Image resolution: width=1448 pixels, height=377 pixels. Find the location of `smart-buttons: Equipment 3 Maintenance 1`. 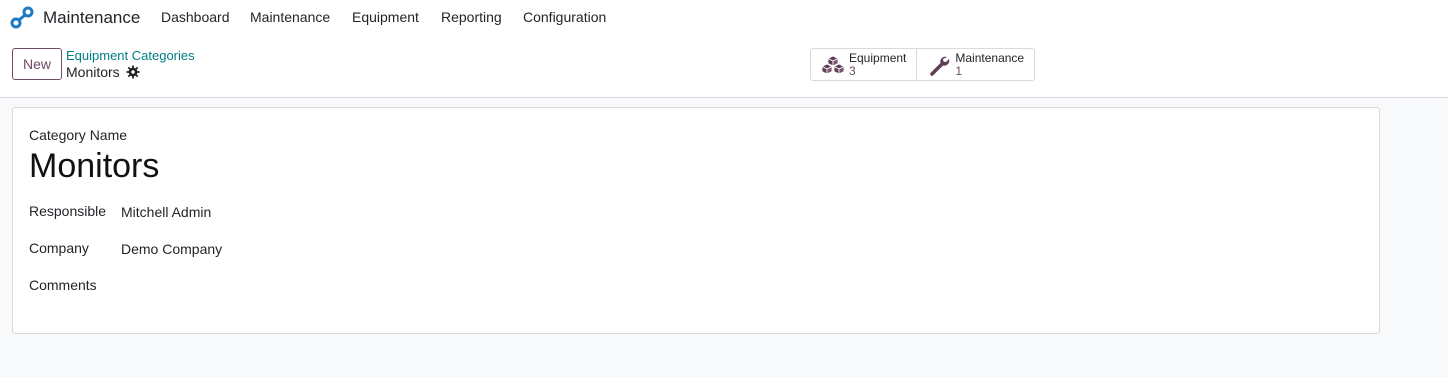

smart-buttons: Equipment 3 Maintenance 1 is located at coordinates (923, 64).